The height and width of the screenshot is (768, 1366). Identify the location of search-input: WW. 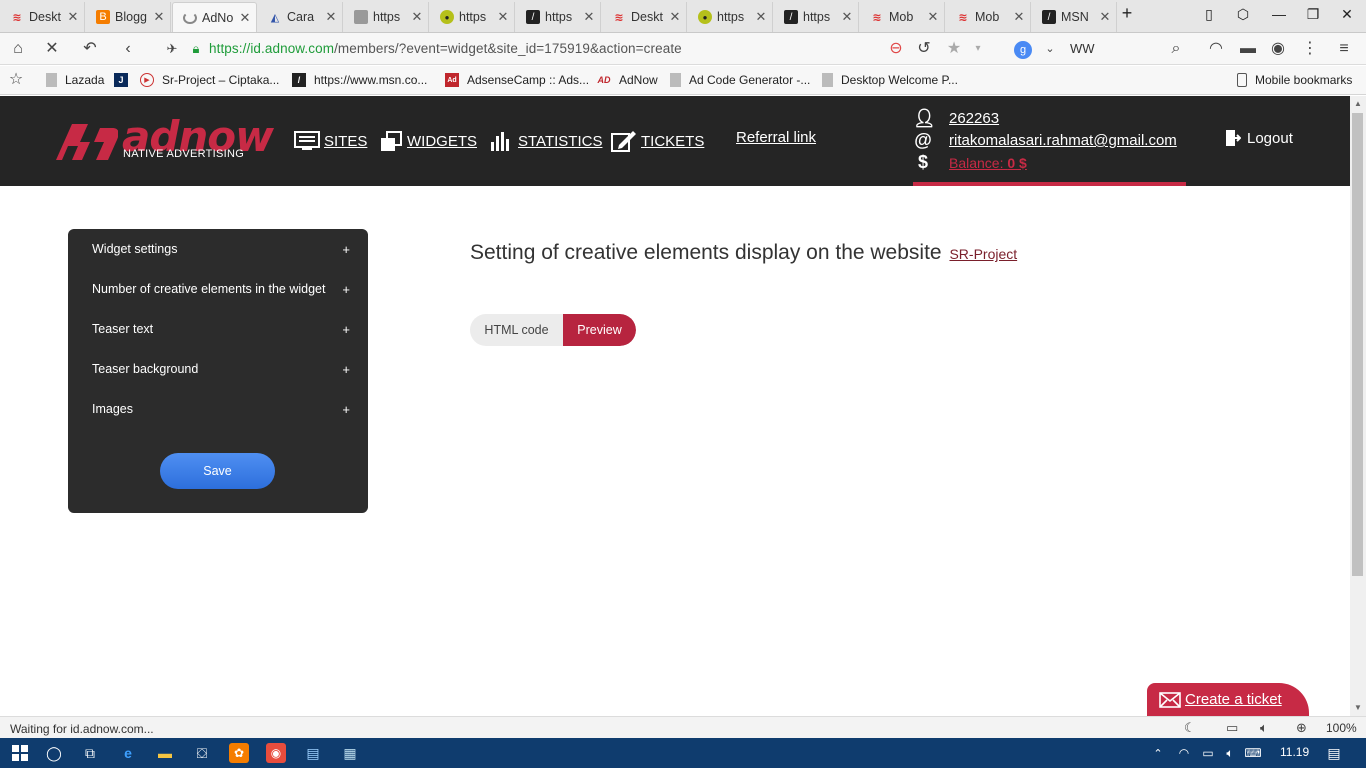
(1082, 48).